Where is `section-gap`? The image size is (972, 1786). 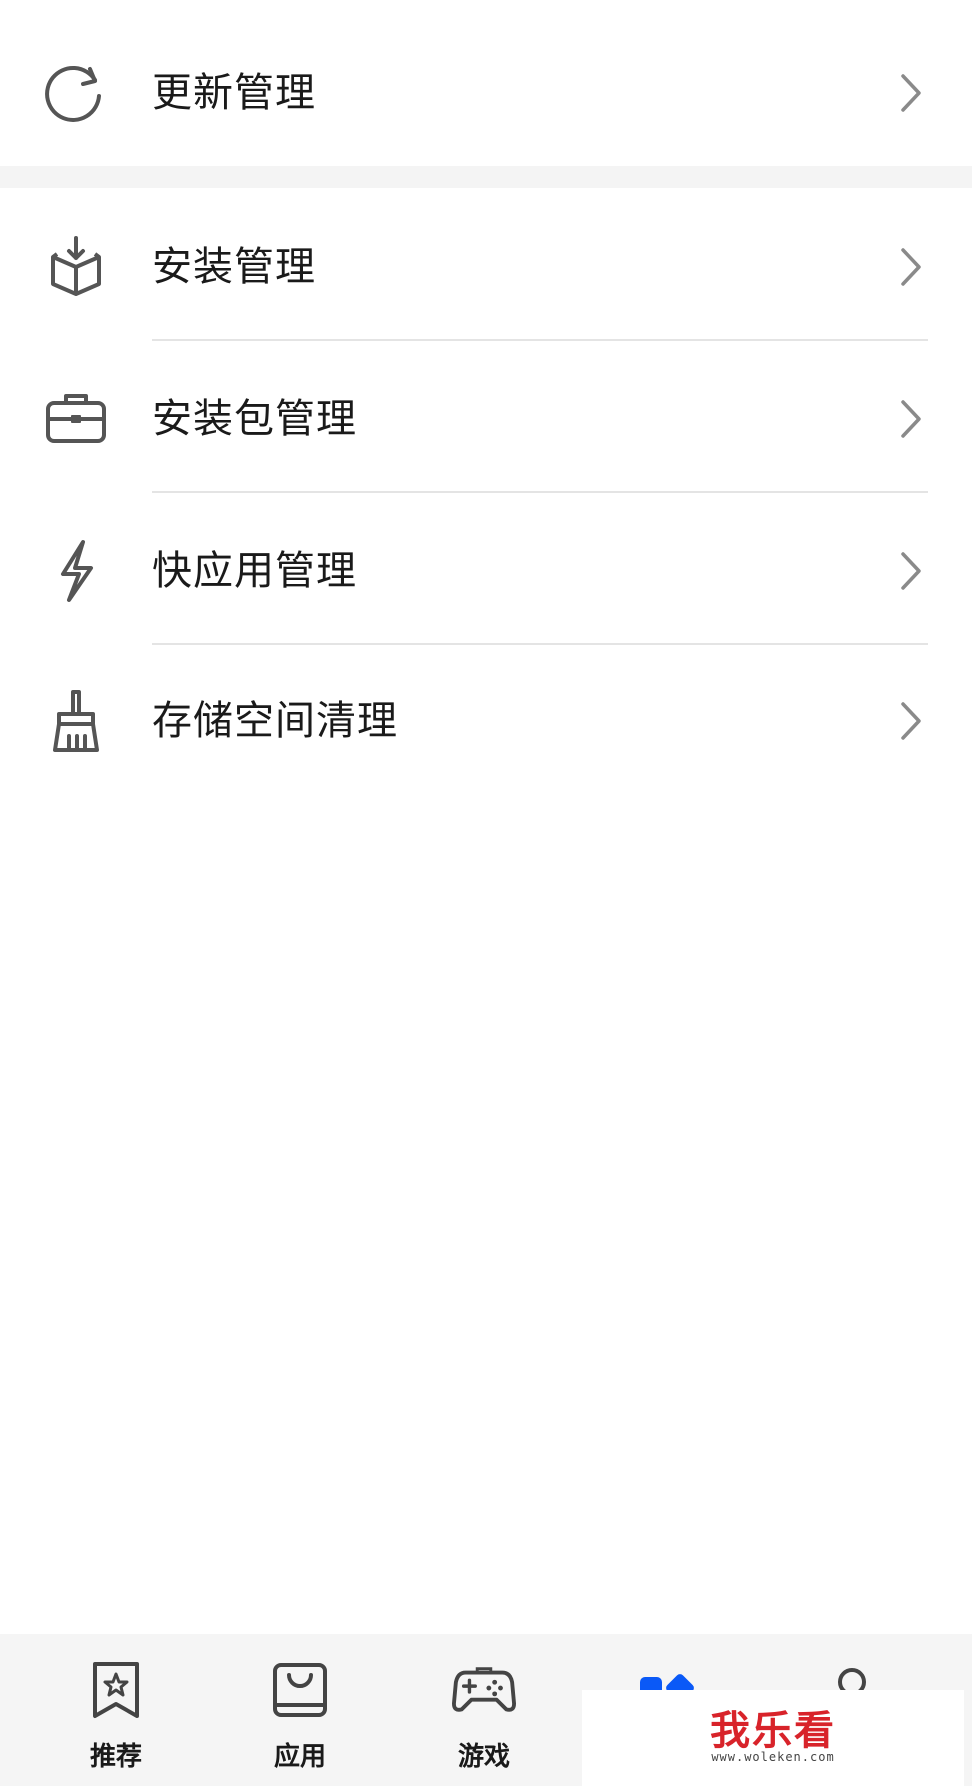
section-gap is located at coordinates (486, 177).